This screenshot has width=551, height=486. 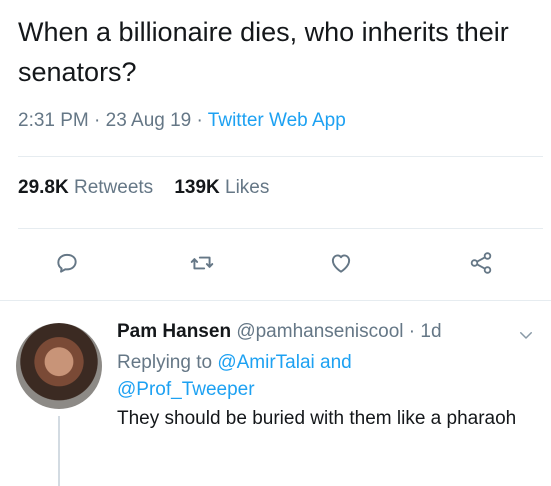 What do you see at coordinates (265, 362) in the screenshot?
I see `mention-link: @AmirTalai` at bounding box center [265, 362].